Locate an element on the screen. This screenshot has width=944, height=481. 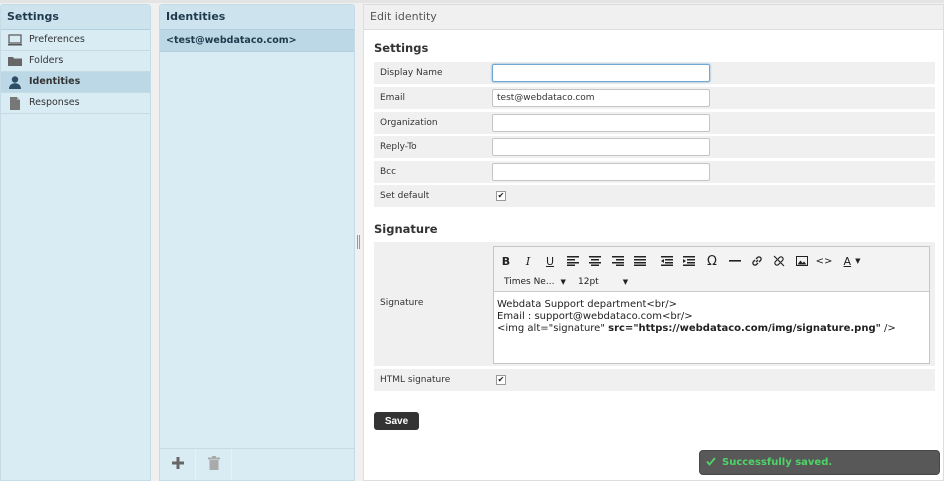
align-left-button is located at coordinates (573, 261).